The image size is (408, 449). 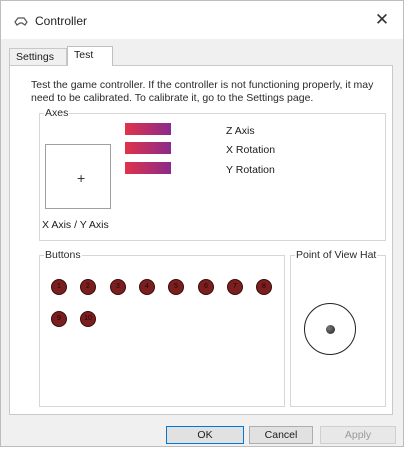 I want to click on y-rotation-label: Y Rotation, so click(x=250, y=170).